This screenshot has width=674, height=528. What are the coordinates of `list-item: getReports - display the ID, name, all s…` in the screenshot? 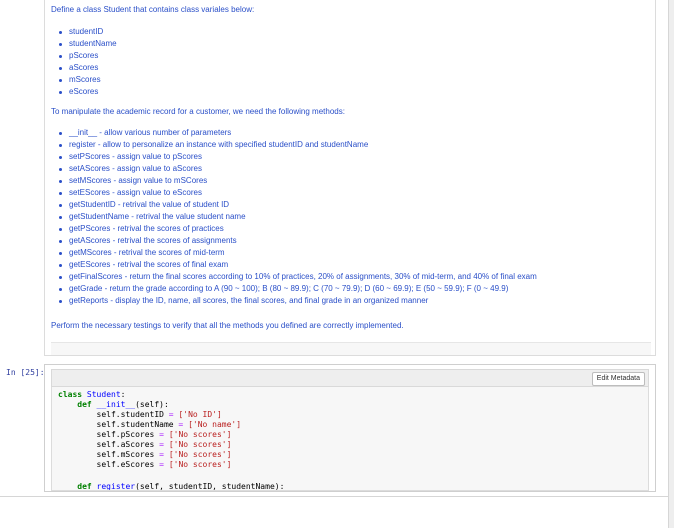 It's located at (294, 301).